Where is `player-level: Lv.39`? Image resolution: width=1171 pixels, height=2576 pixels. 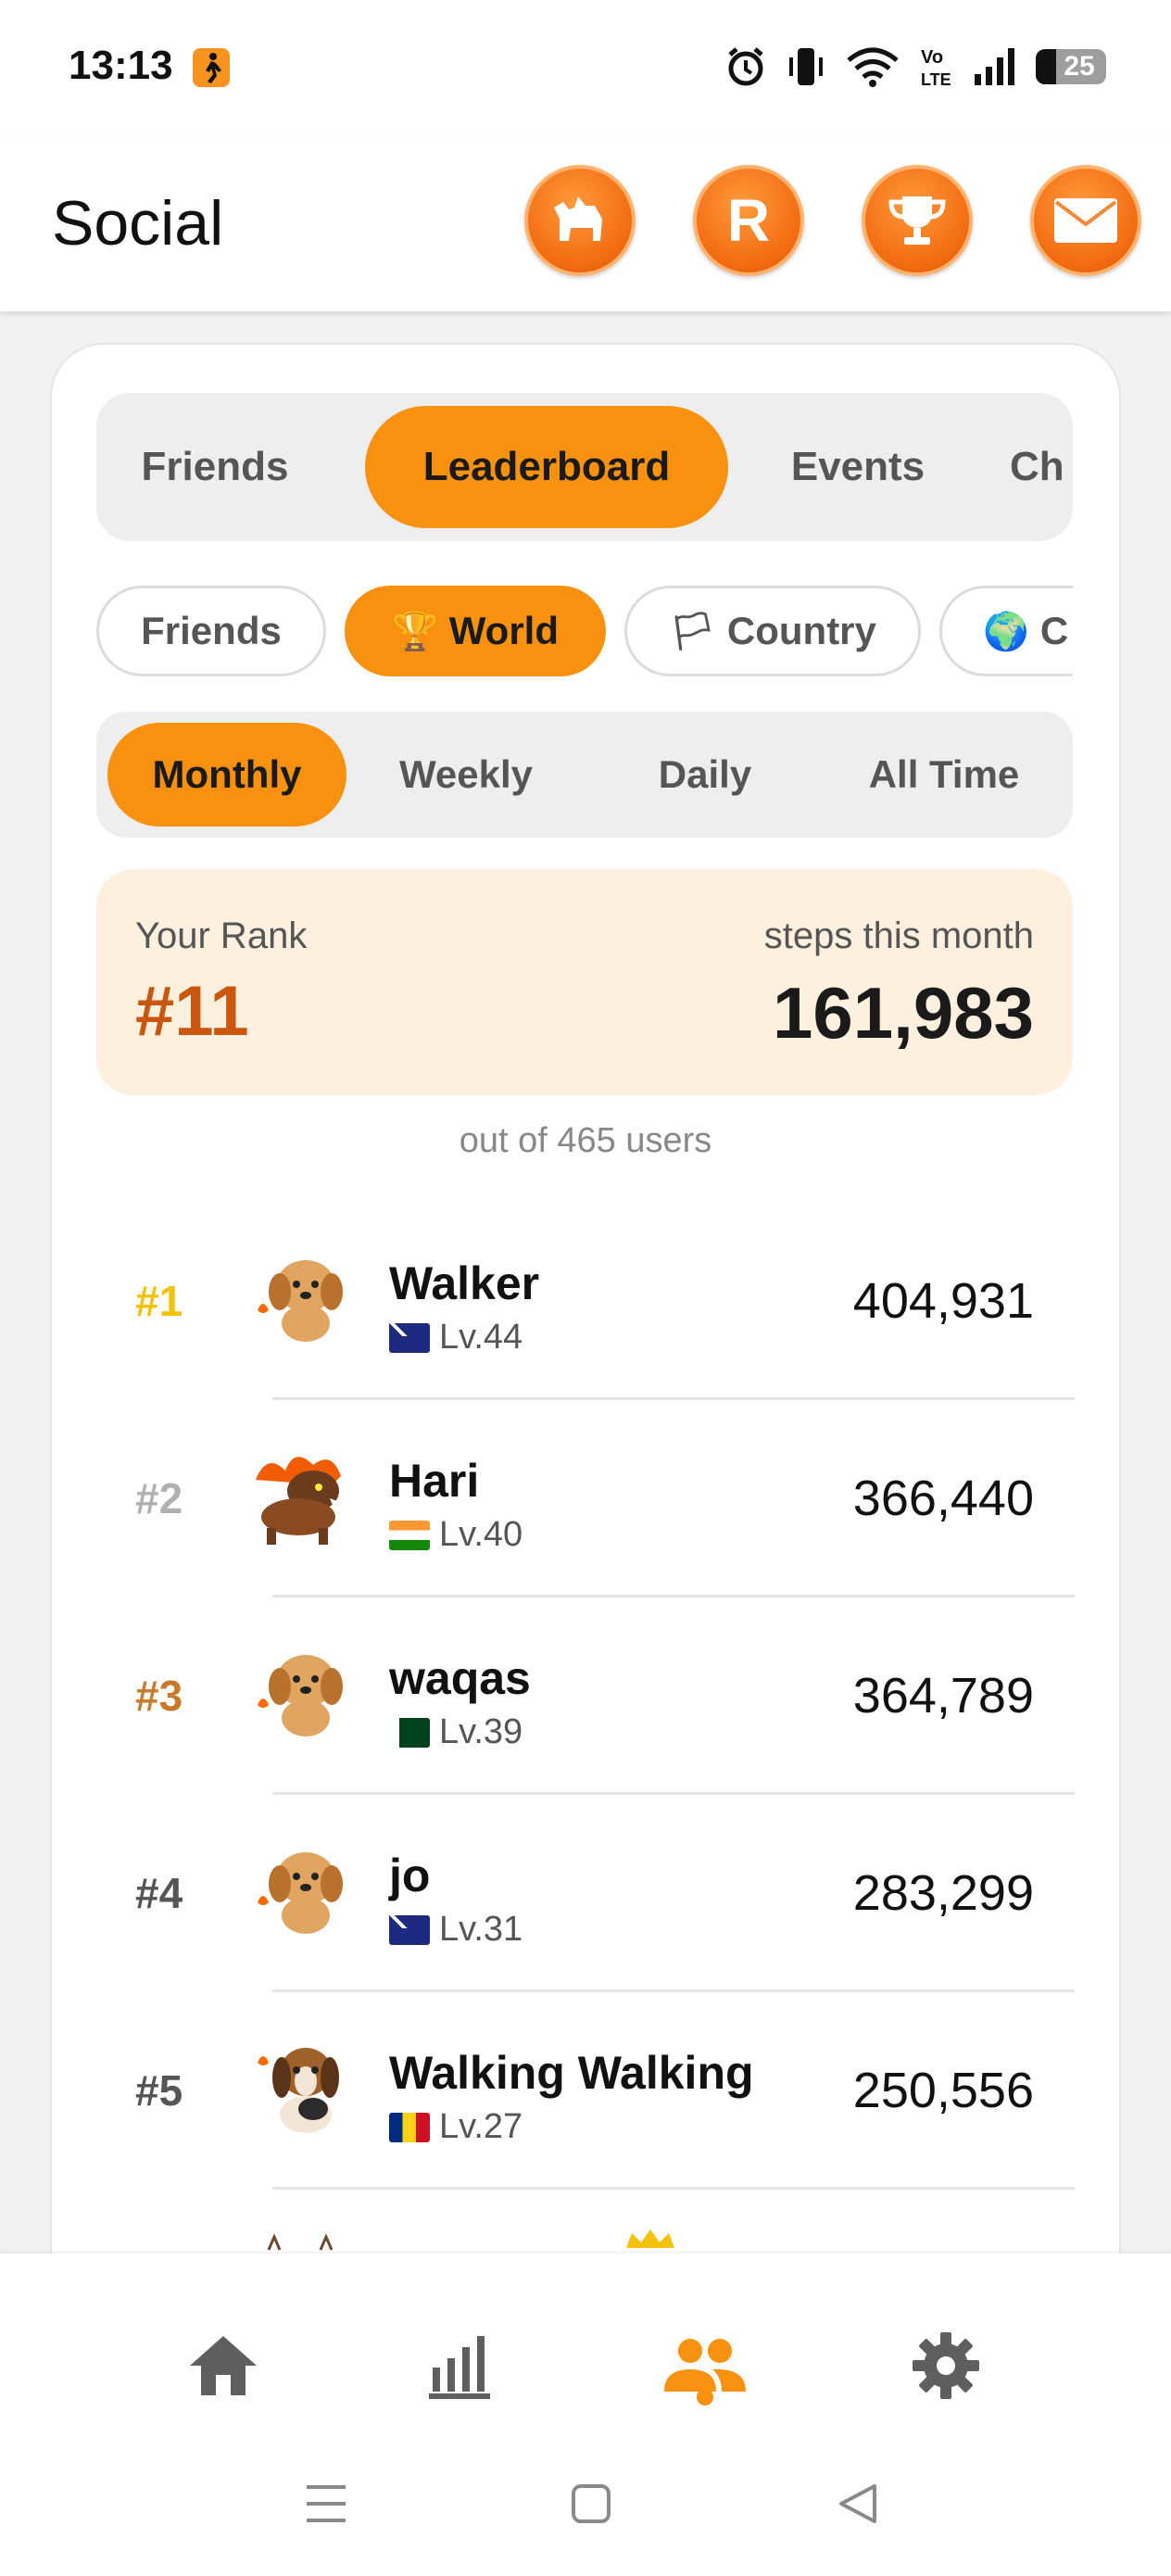 player-level: Lv.39 is located at coordinates (481, 1731).